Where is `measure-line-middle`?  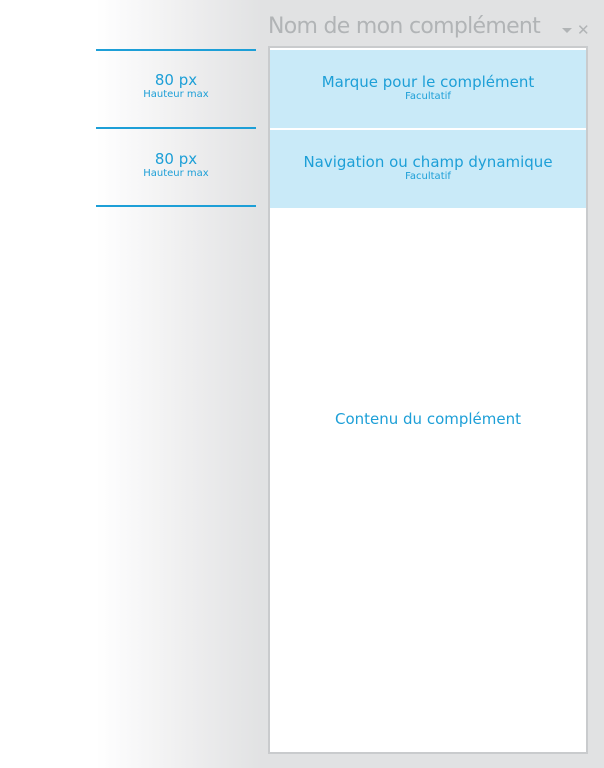
measure-line-middle is located at coordinates (176, 128).